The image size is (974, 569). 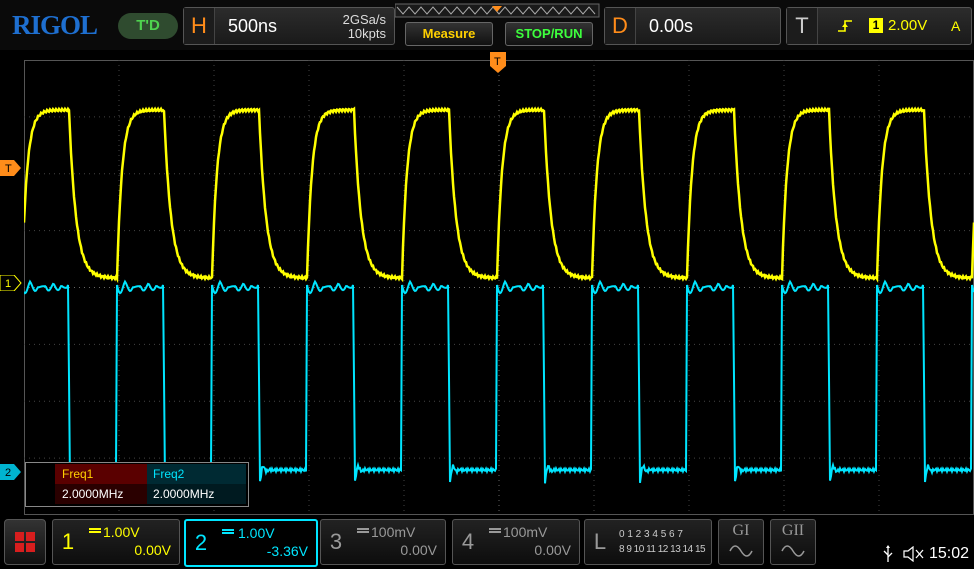 I want to click on trigger-position-marker: T, so click(x=498, y=63).